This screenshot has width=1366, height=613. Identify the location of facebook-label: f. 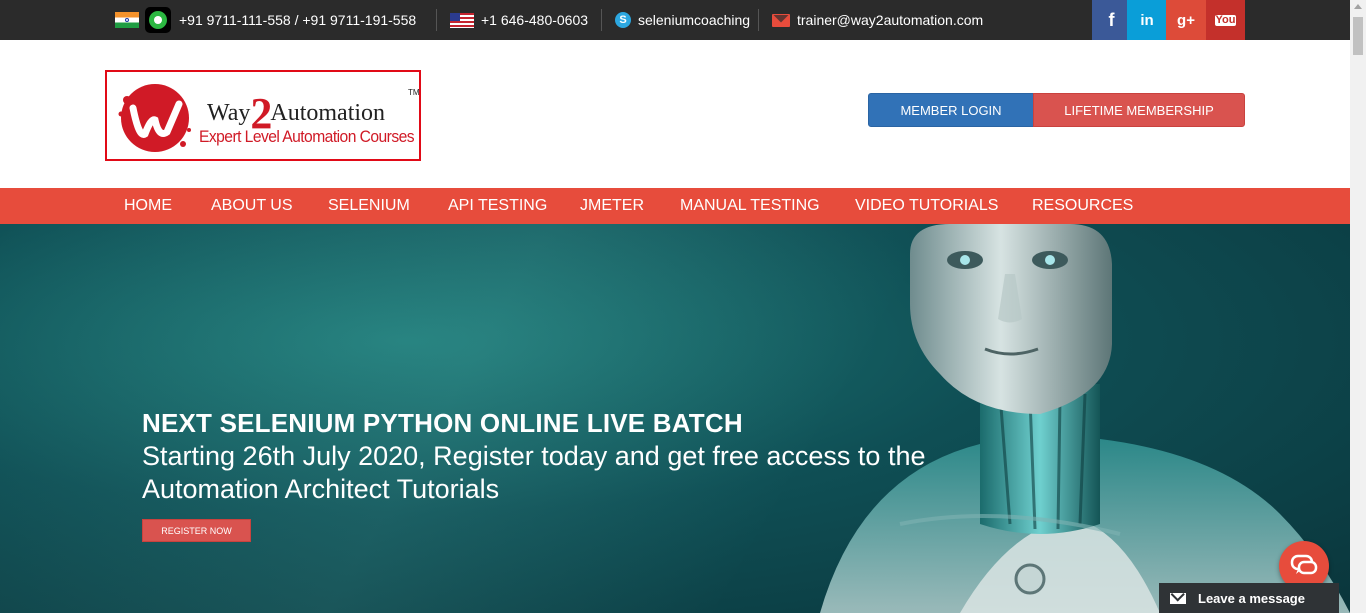
(1111, 19).